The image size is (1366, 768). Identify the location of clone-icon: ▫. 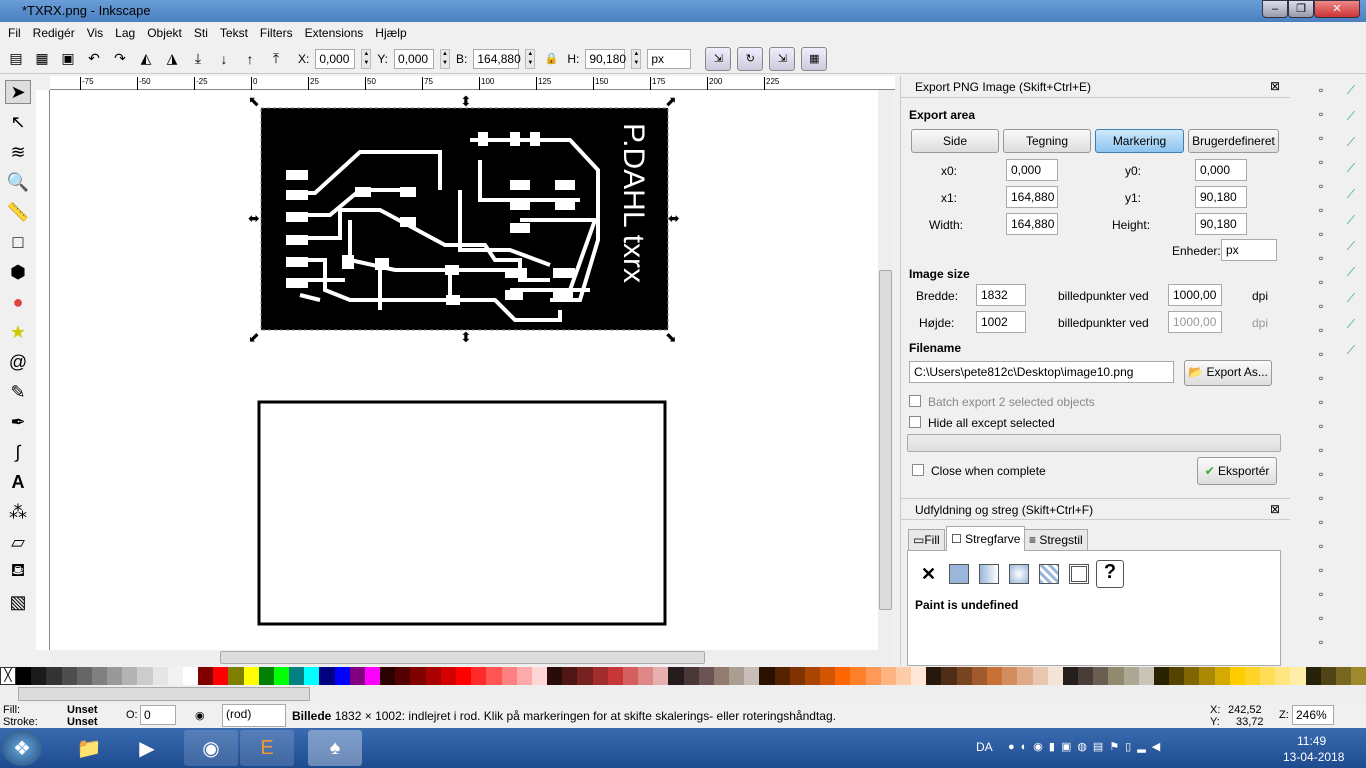
(1321, 450).